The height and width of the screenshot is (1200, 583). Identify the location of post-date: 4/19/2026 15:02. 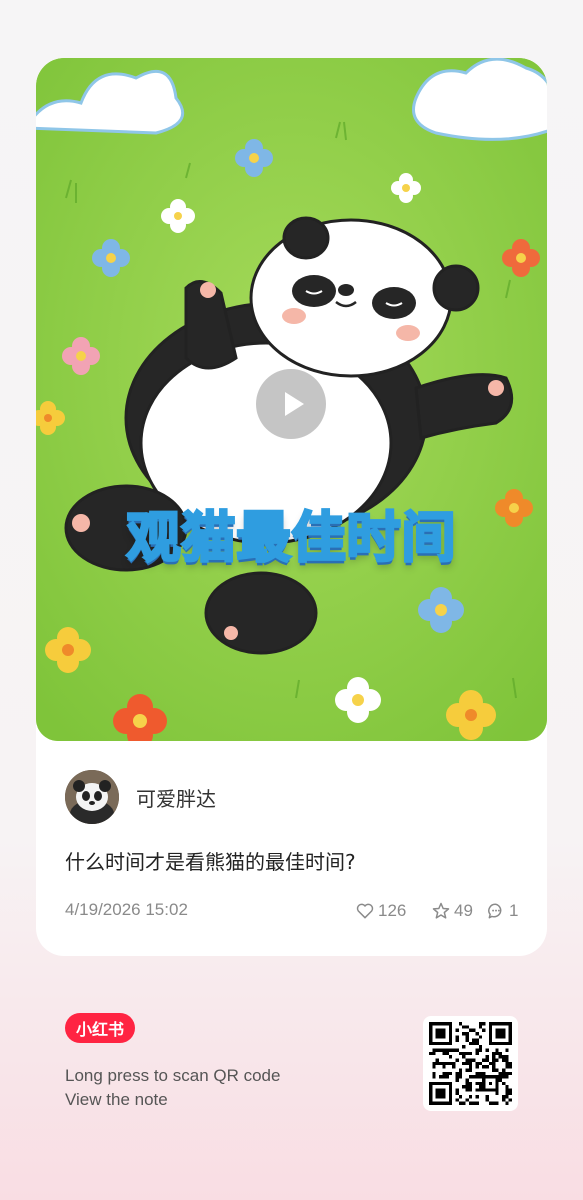
(126, 909).